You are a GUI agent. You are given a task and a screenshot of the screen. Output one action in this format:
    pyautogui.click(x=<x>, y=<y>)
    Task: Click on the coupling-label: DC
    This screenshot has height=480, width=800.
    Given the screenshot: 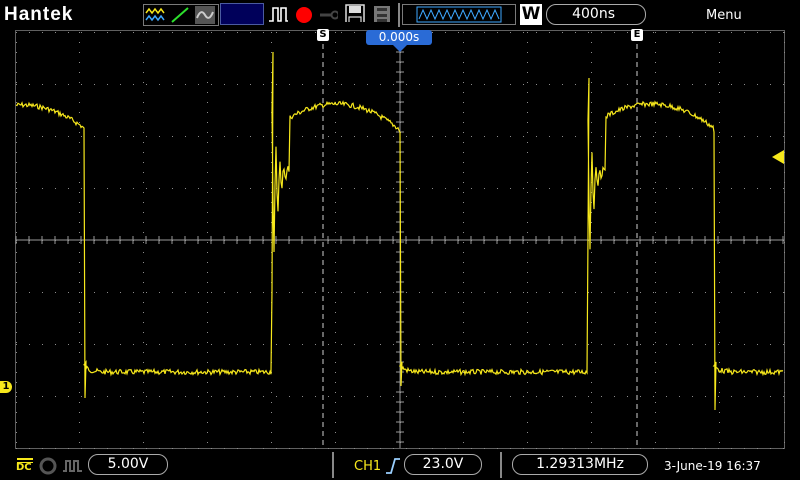 What is the action you would take?
    pyautogui.click(x=24, y=467)
    